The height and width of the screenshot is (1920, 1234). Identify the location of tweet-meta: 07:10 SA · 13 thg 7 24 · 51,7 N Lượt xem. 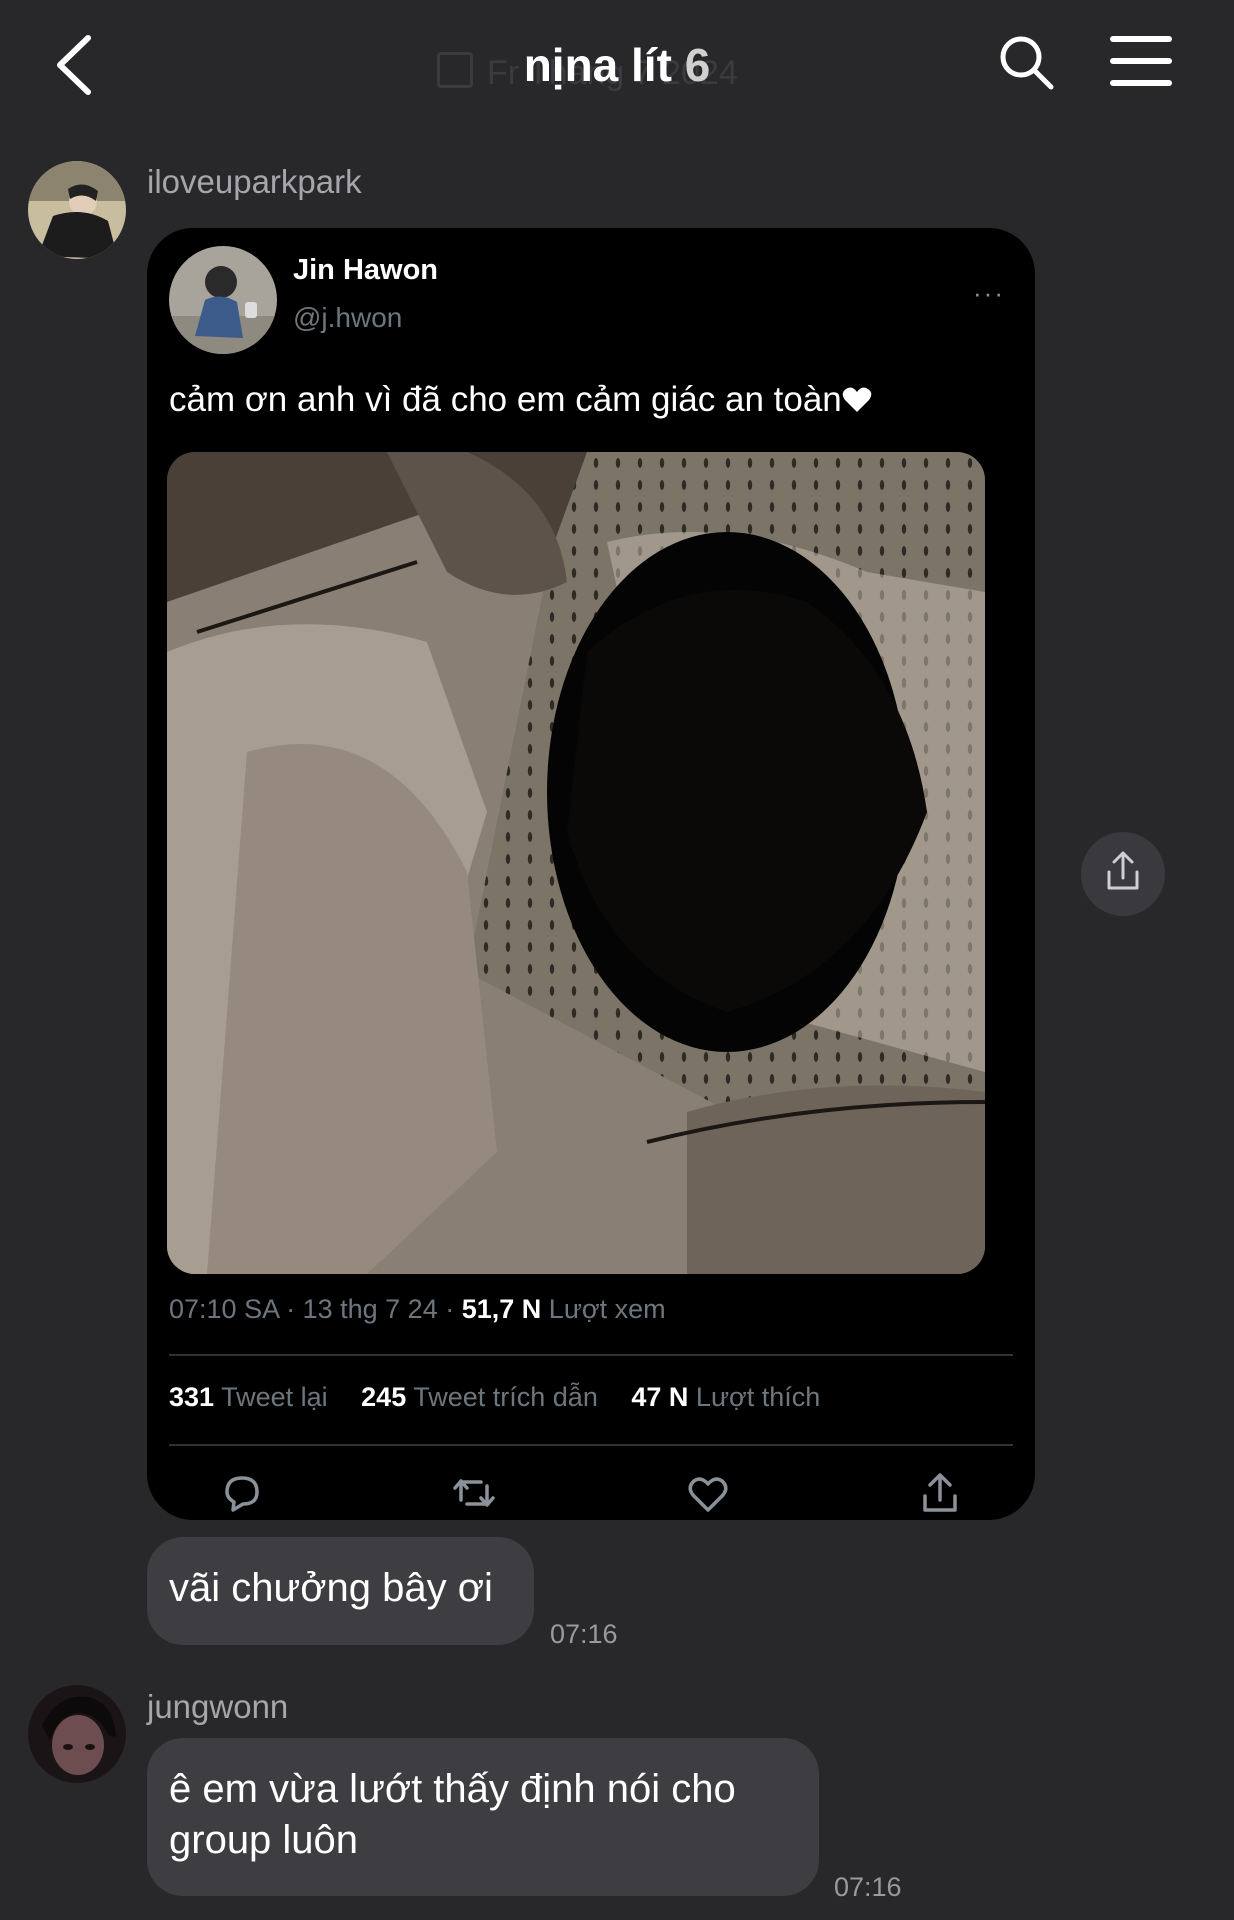
(417, 1309).